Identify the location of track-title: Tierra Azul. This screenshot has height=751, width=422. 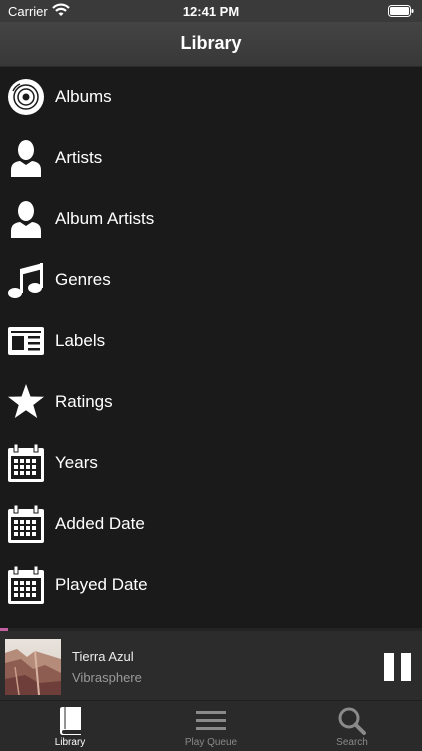
(103, 656).